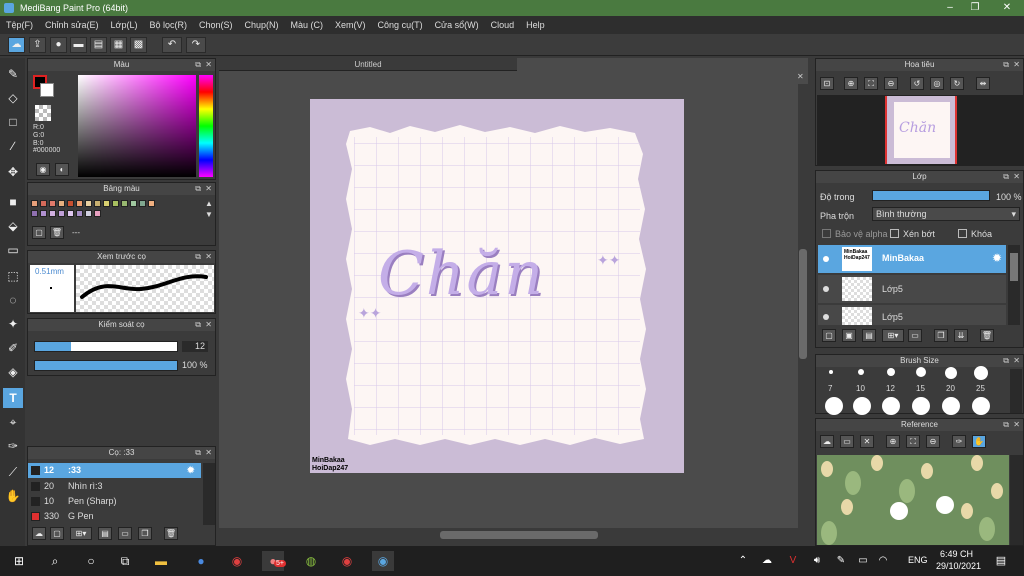  Describe the element at coordinates (918, 560) in the screenshot. I see `language-indicator: ENG` at that location.